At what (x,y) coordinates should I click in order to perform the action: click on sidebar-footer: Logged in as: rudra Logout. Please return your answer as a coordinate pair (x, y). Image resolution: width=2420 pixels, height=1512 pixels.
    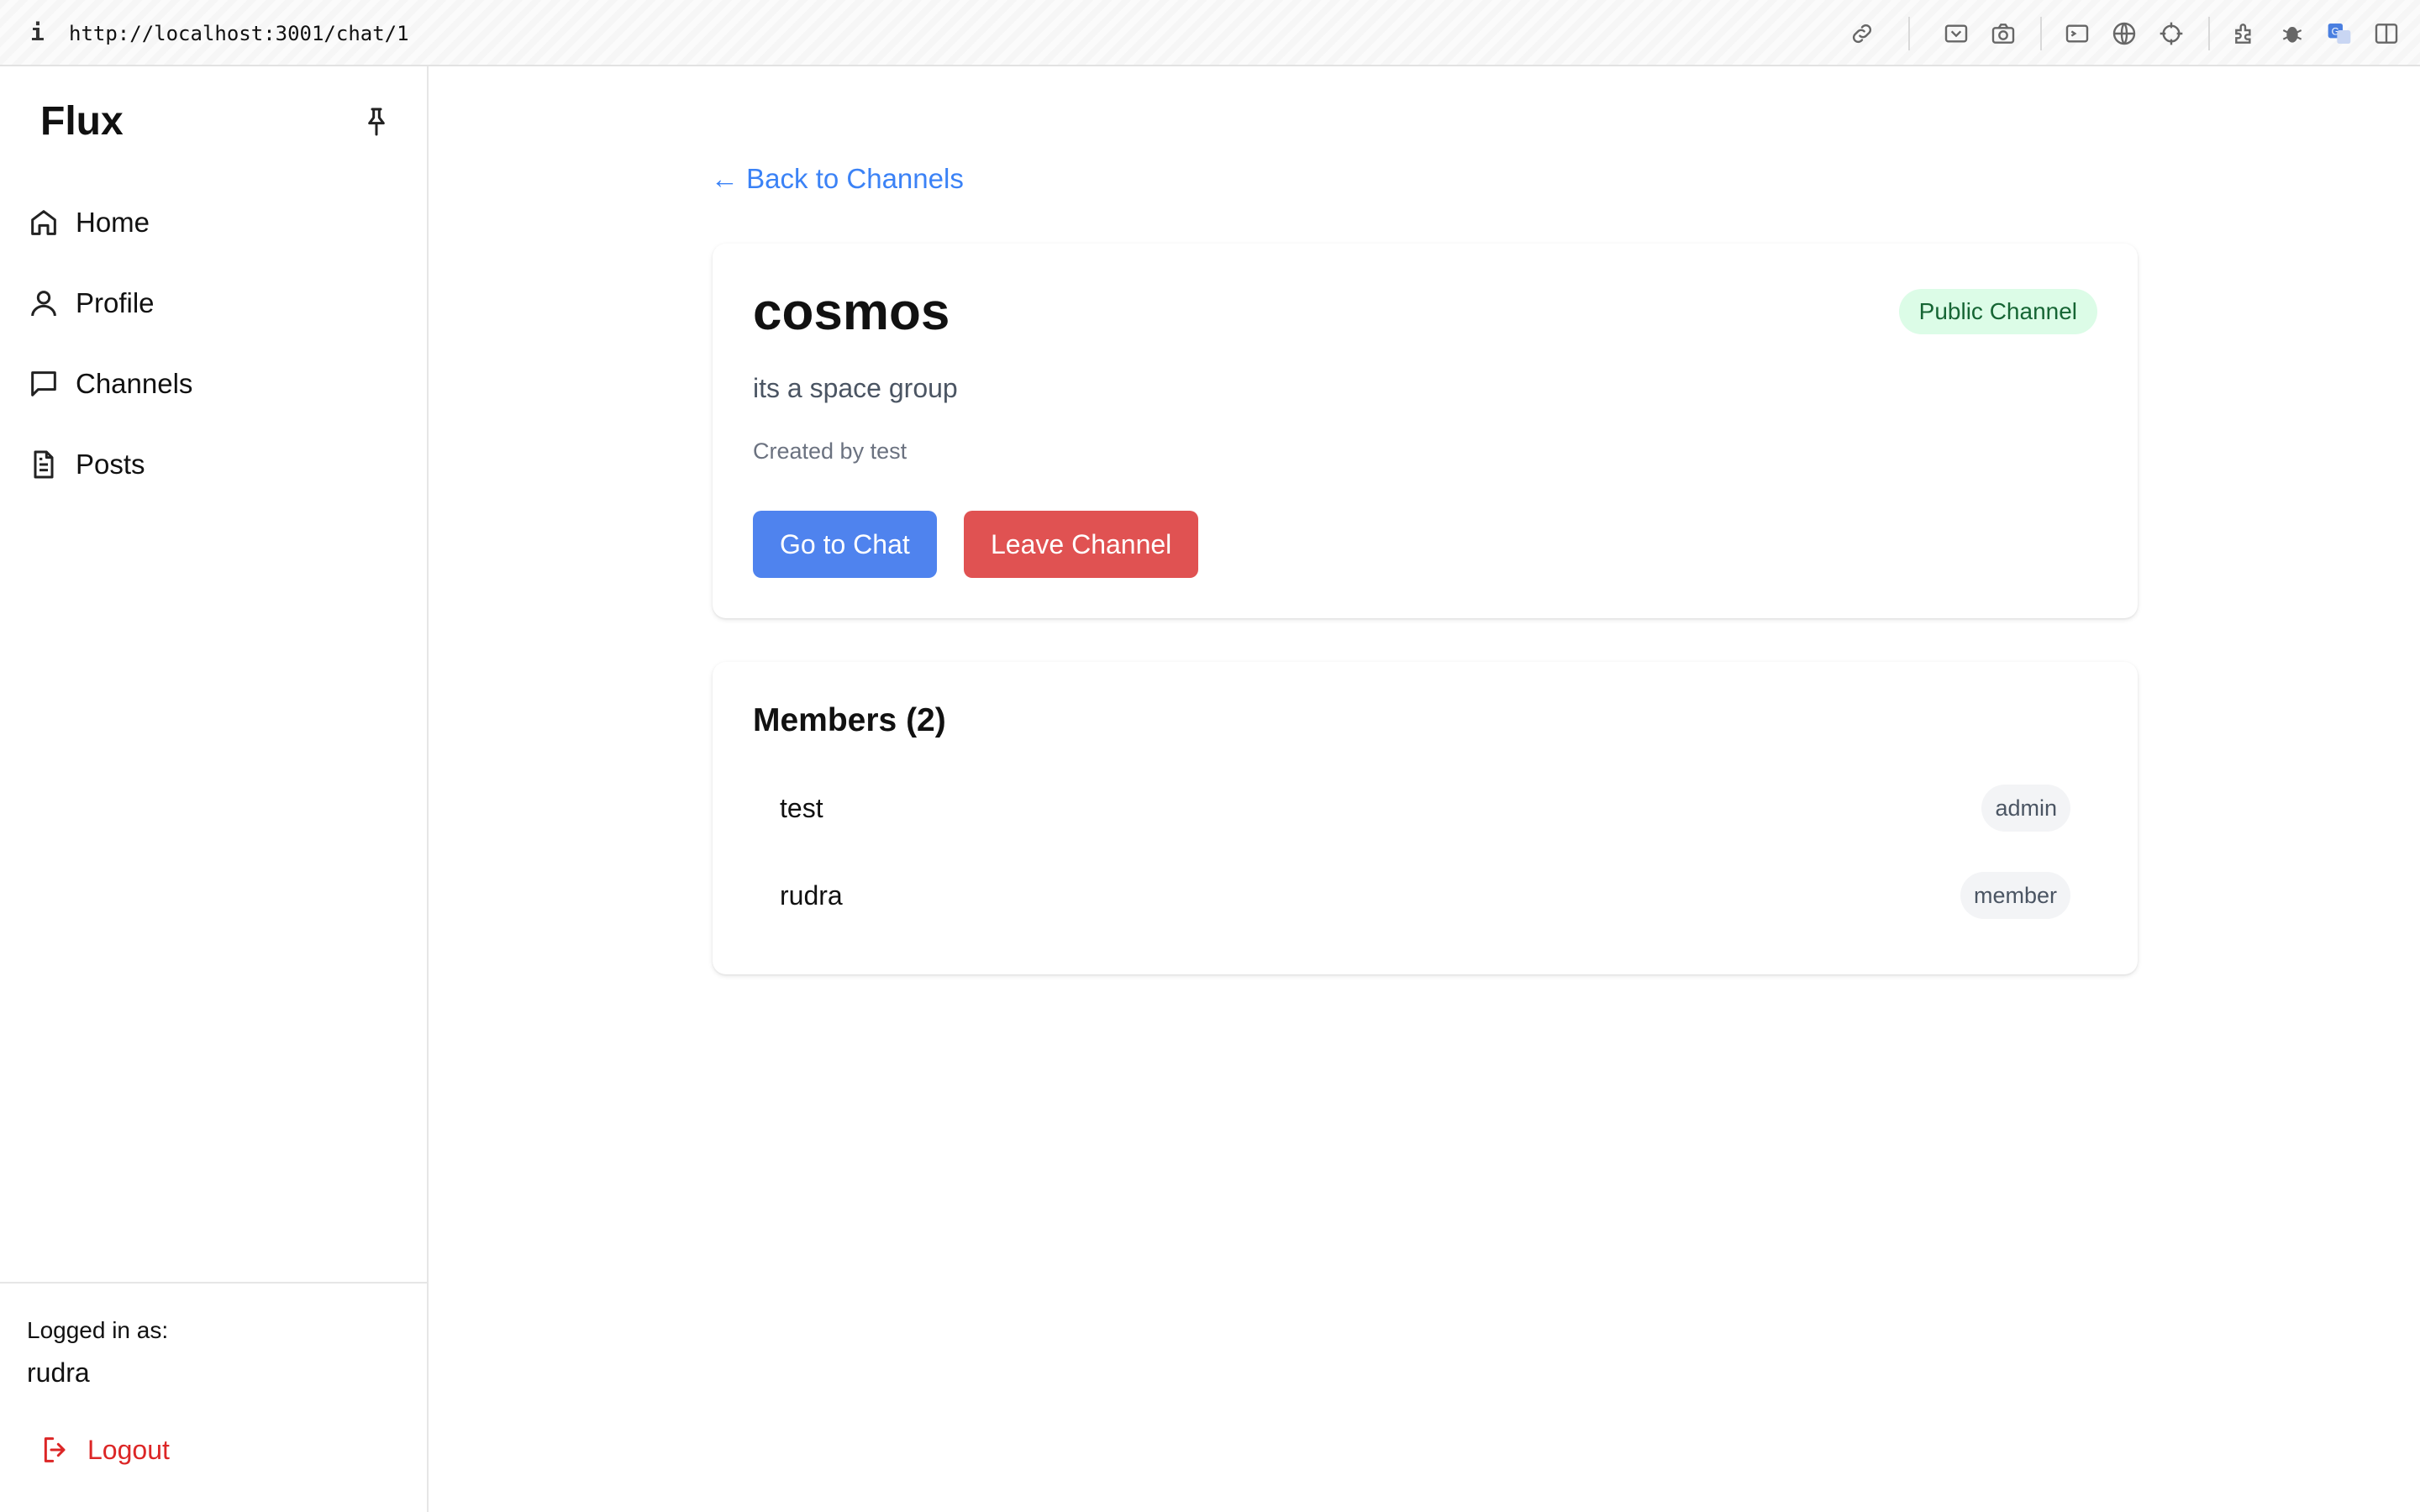
    Looking at the image, I should click on (214, 1397).